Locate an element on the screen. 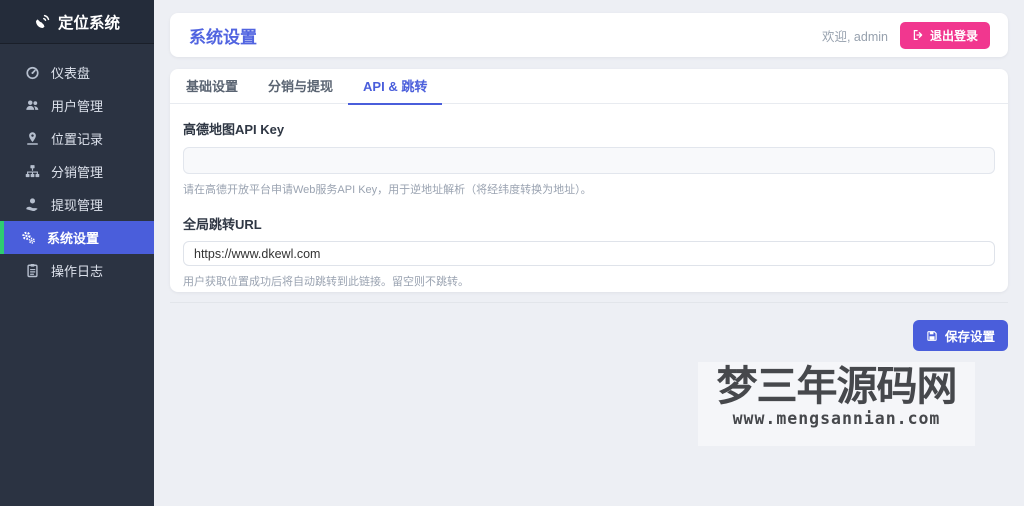  redirect-url-label: 全局跳转URL is located at coordinates (222, 224).